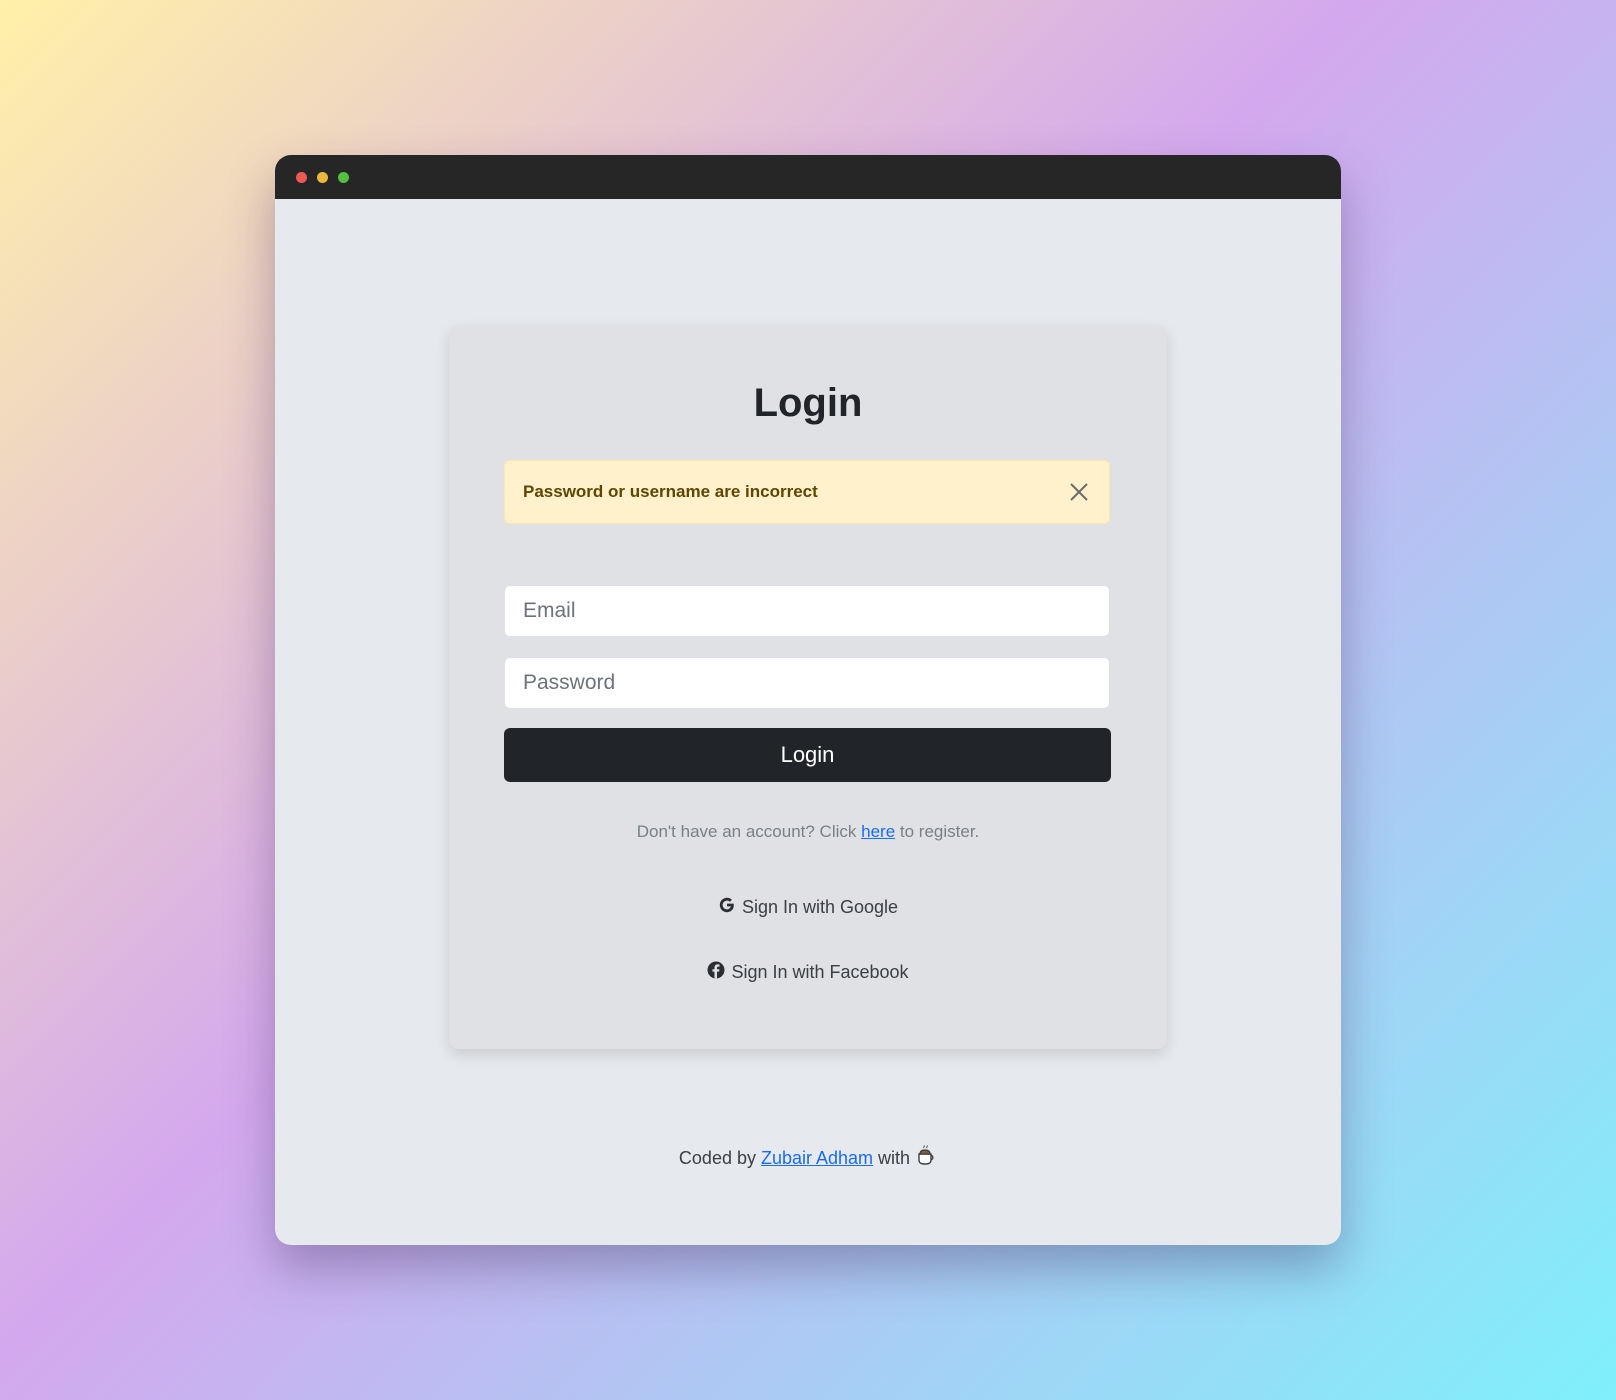 Image resolution: width=1616 pixels, height=1400 pixels. What do you see at coordinates (716, 972) in the screenshot?
I see `facebook-icon` at bounding box center [716, 972].